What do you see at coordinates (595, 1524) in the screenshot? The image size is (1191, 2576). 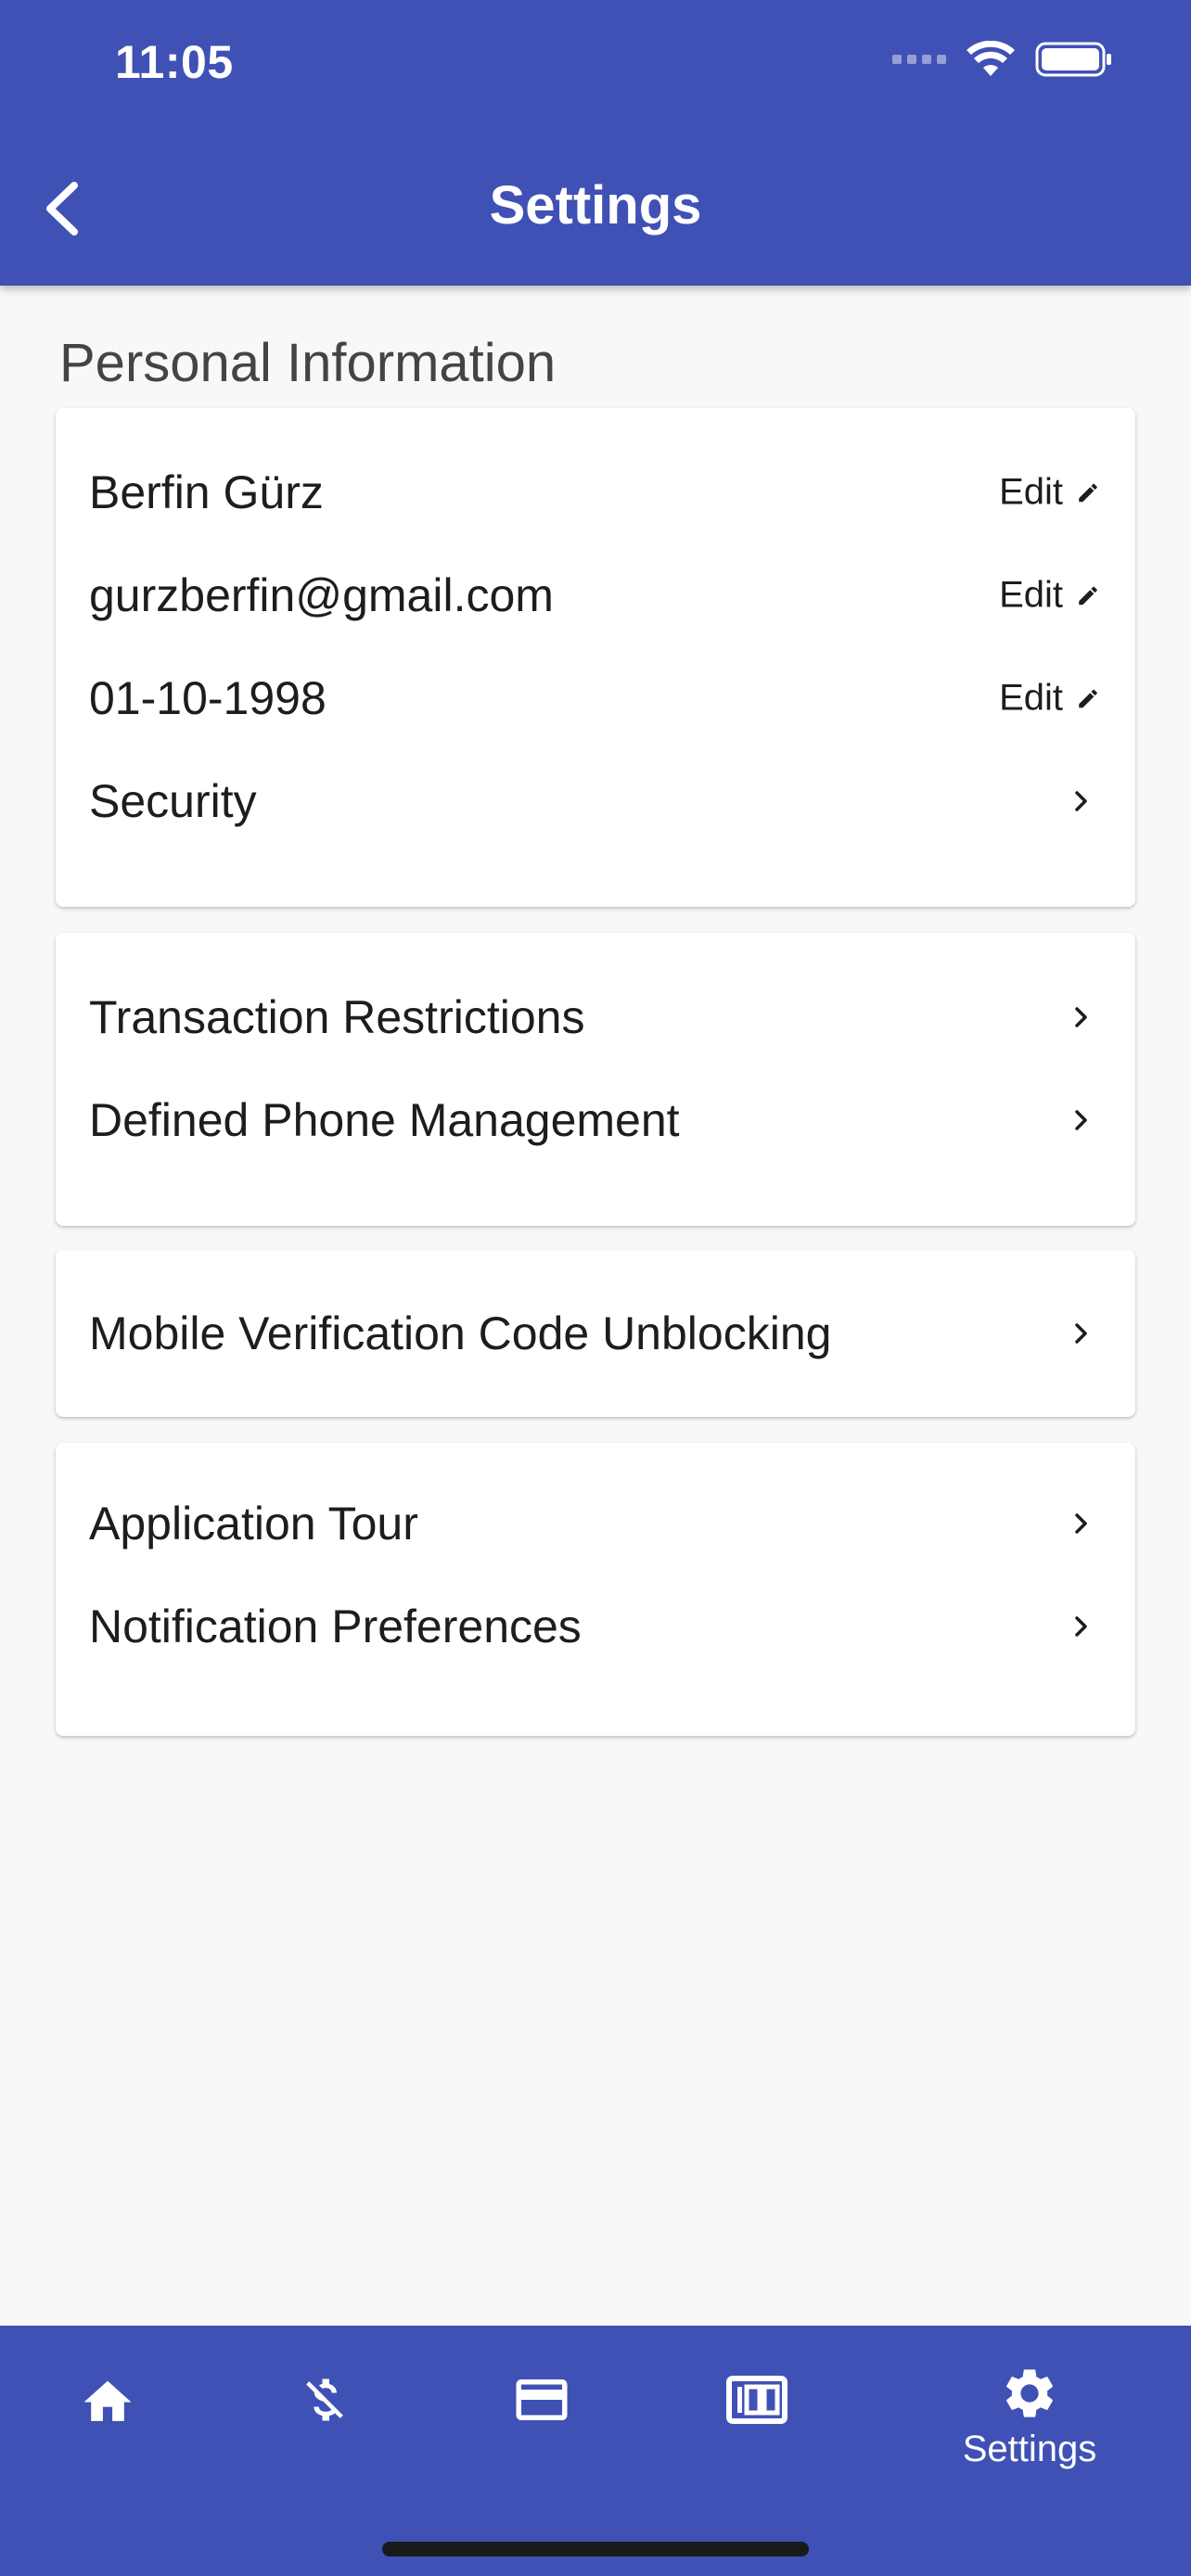 I see `application-tour-row: Application Tour` at bounding box center [595, 1524].